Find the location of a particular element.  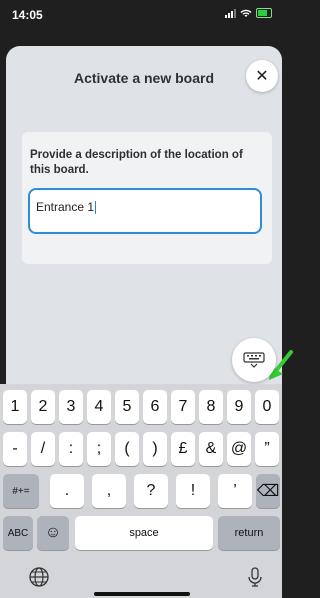

status-icons is located at coordinates (248, 13).